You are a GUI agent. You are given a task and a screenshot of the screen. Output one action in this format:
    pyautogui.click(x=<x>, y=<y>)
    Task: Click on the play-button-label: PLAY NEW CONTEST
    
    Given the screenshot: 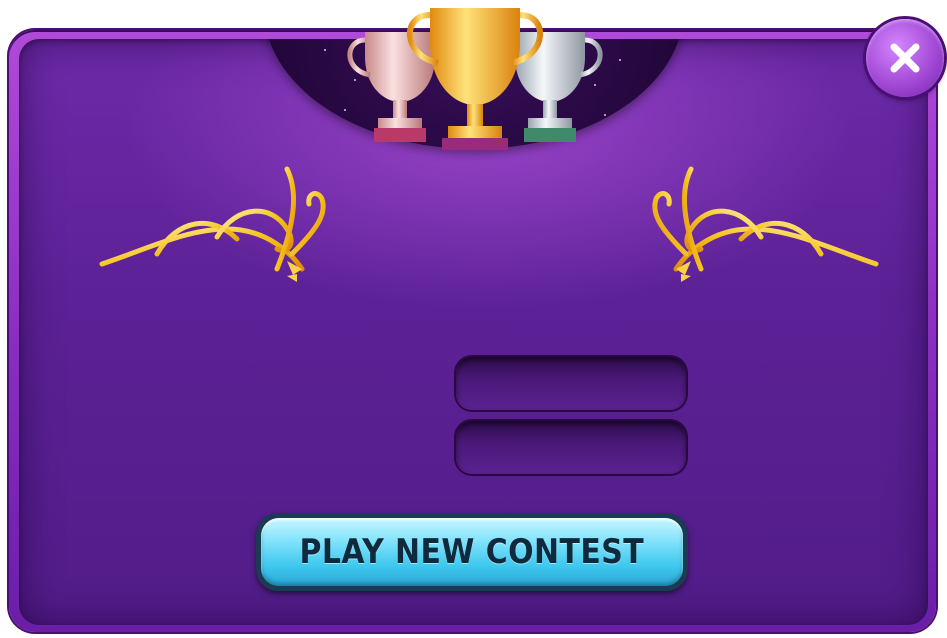 What is the action you would take?
    pyautogui.click(x=472, y=552)
    